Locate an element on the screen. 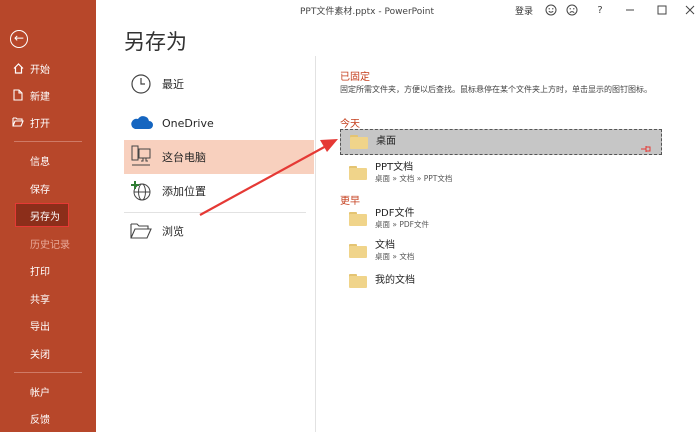 This screenshot has width=700, height=432. sidebar-item-label: 保存 is located at coordinates (40, 190).